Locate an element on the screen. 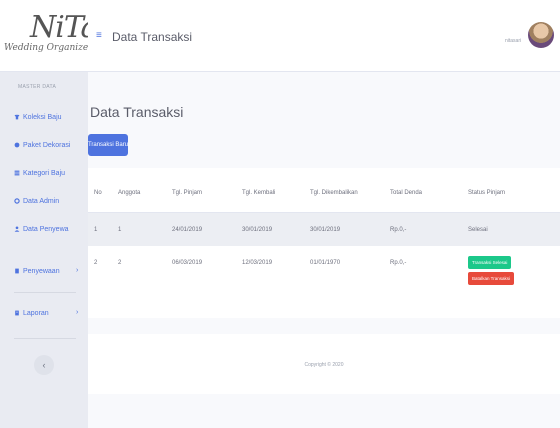  list-icon is located at coordinates (17, 173).